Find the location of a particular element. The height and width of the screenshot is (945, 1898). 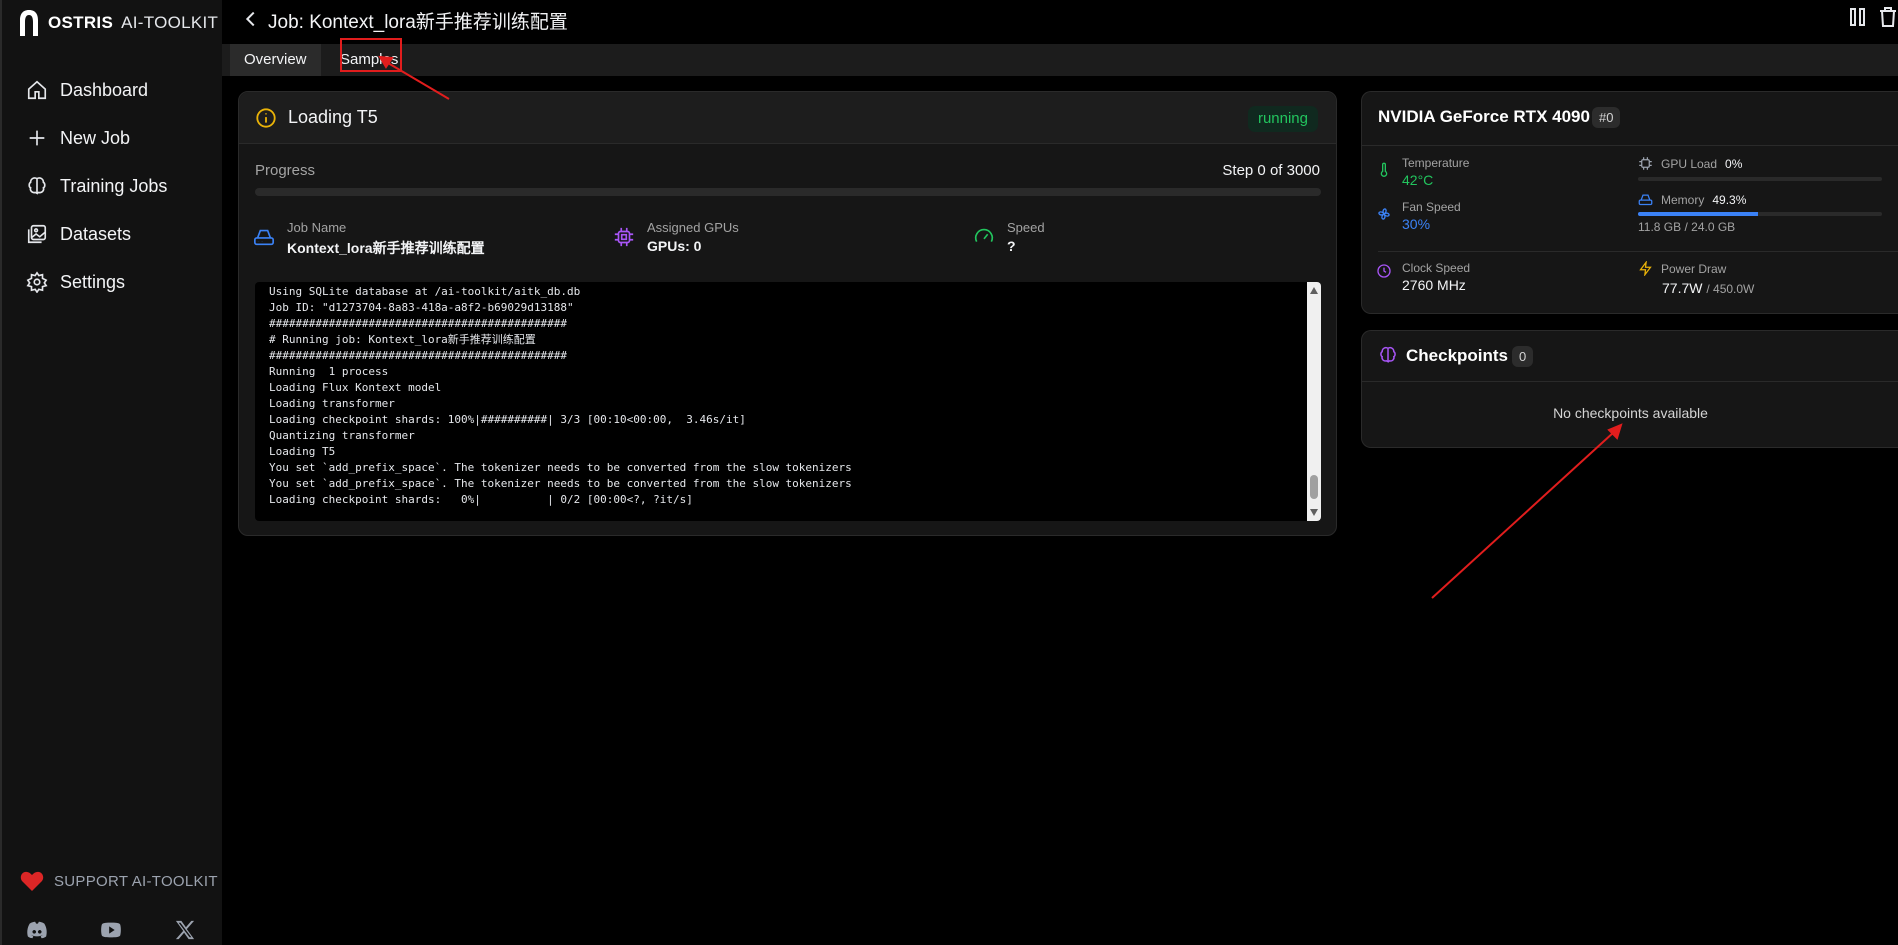

job-name-value: Kontext_lora新手推荐训练配置 is located at coordinates (386, 248).